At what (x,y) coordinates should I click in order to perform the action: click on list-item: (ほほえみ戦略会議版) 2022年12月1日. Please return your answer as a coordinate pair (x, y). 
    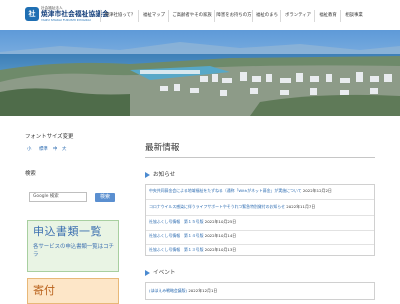
    Looking at the image, I should click on (261, 291).